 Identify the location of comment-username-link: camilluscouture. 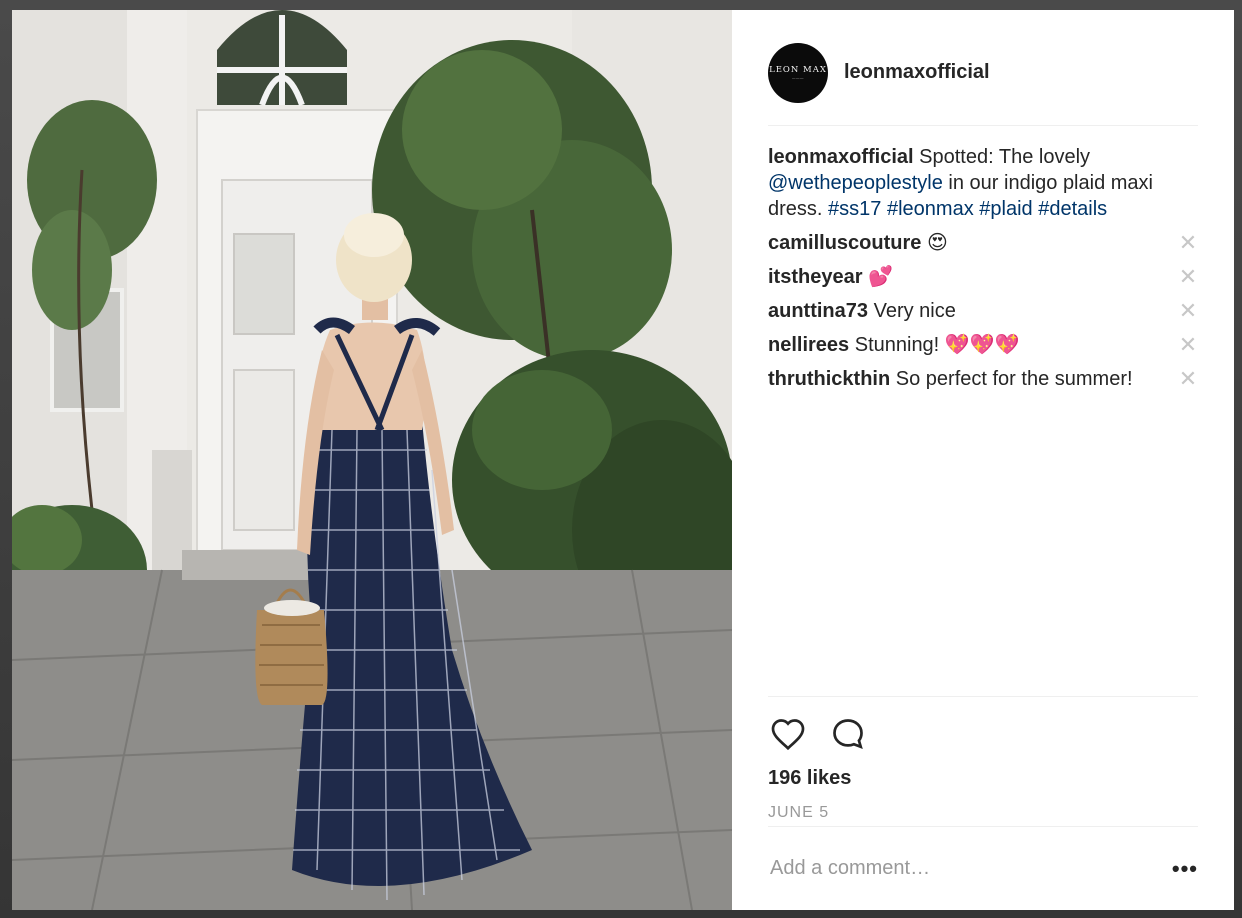
(844, 243).